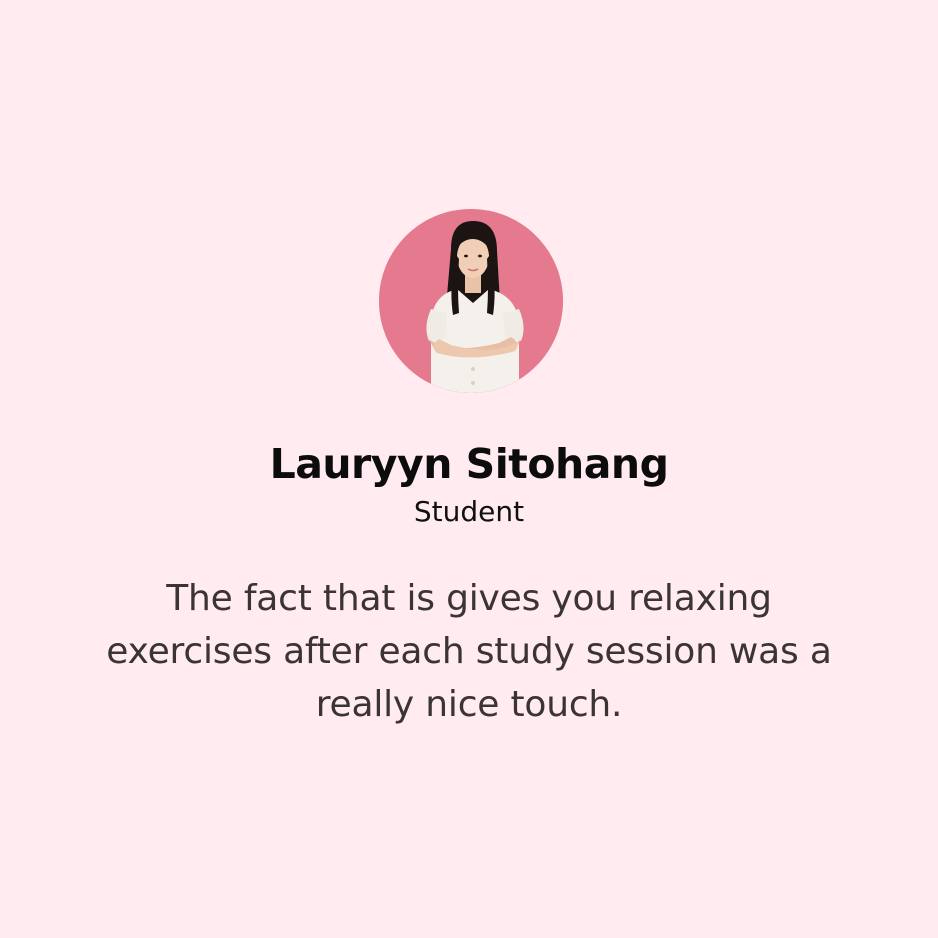 The width and height of the screenshot is (938, 938). What do you see at coordinates (469, 511) in the screenshot?
I see `person-role: Student` at bounding box center [469, 511].